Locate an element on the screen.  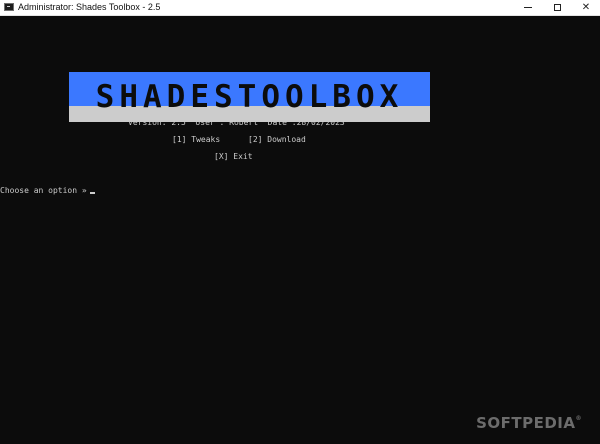
prompt-text: Choose an option » is located at coordinates (43, 190).